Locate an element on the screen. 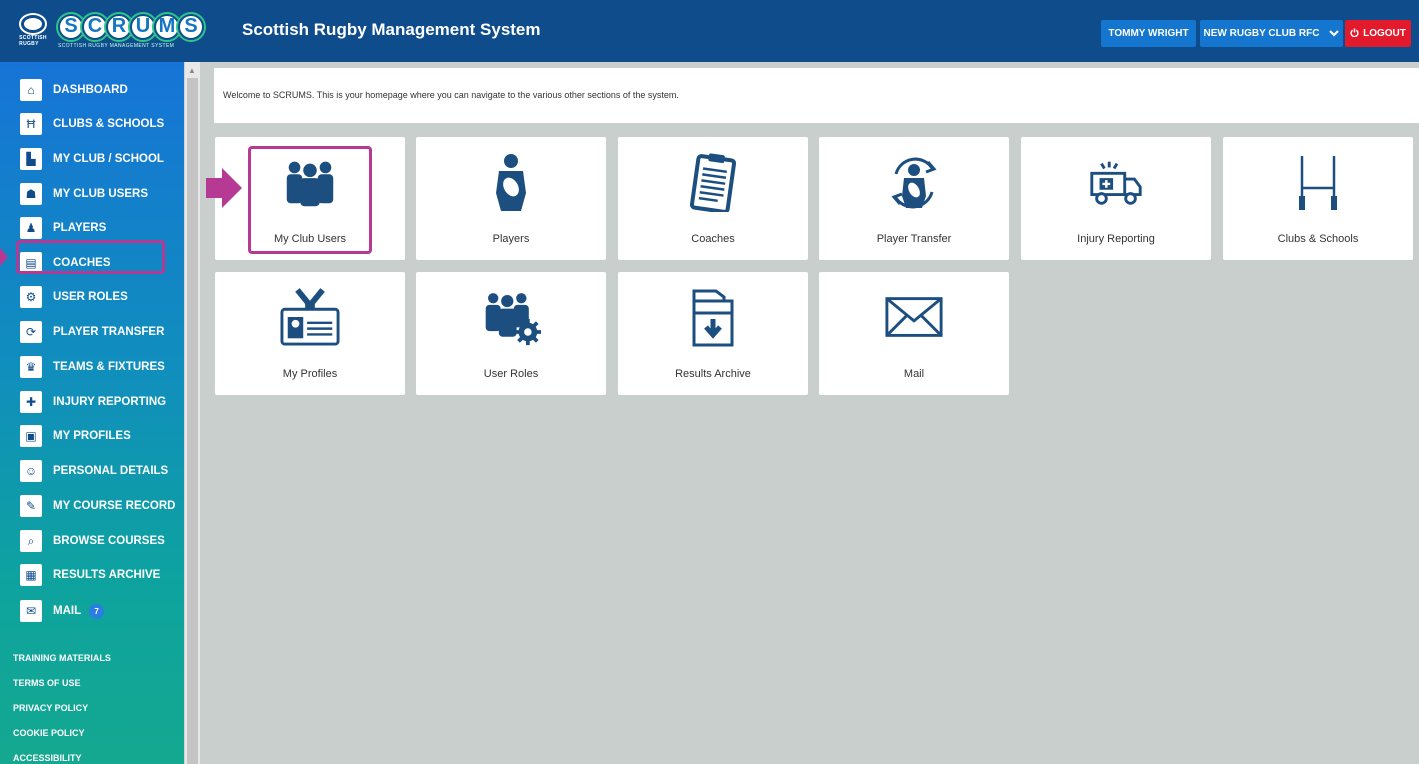 This screenshot has width=1419, height=764. sidebar-item-players: ♟ PLAYERS is located at coordinates (100, 228).